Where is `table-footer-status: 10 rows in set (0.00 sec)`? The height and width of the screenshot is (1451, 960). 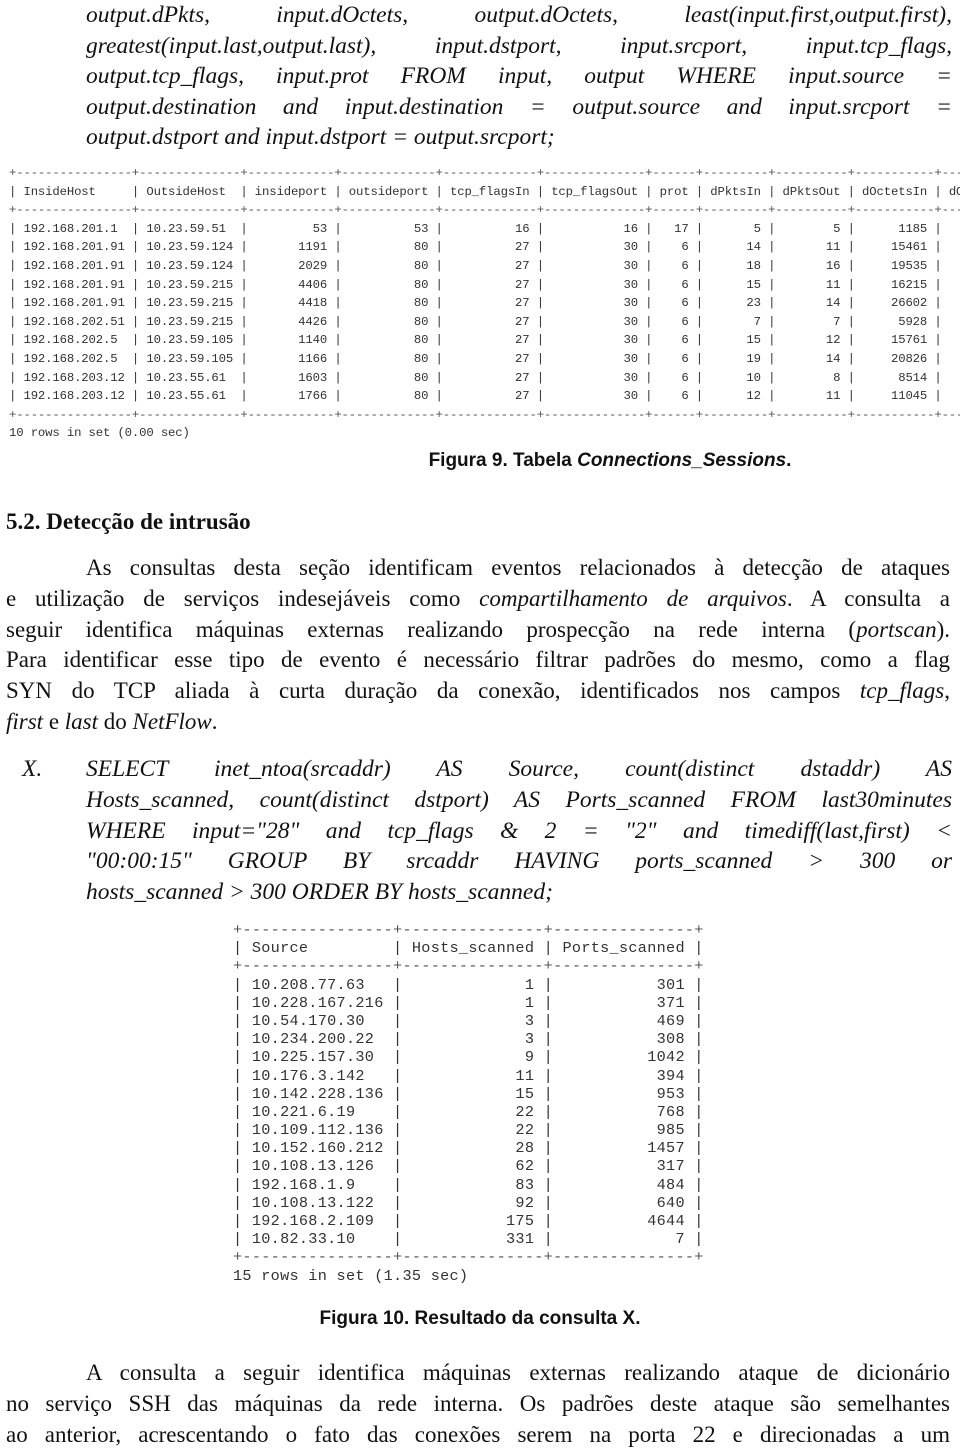
table-footer-status: 10 rows in set (0.00 sec) is located at coordinates (99, 433).